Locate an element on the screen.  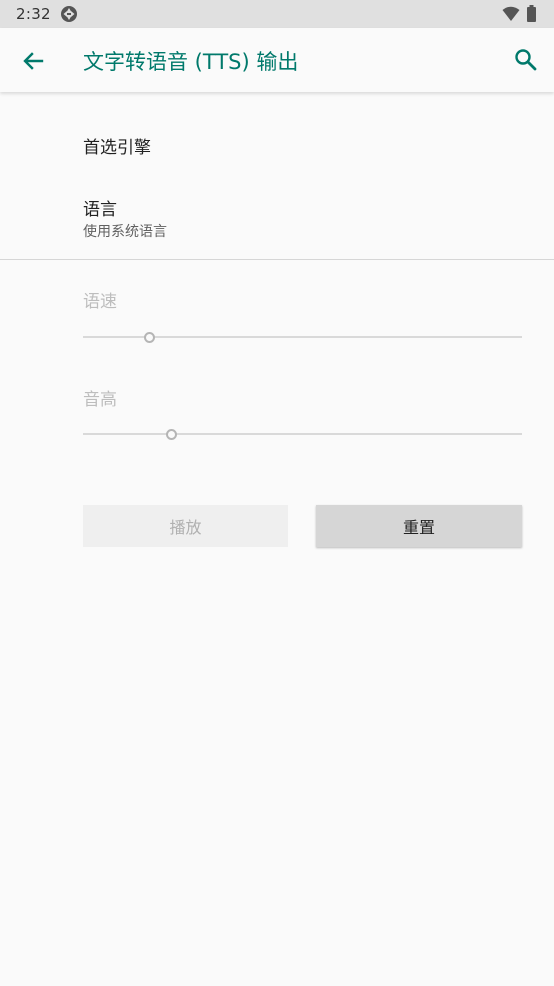
preferred-engine-item: 首选引擎 is located at coordinates (277, 143).